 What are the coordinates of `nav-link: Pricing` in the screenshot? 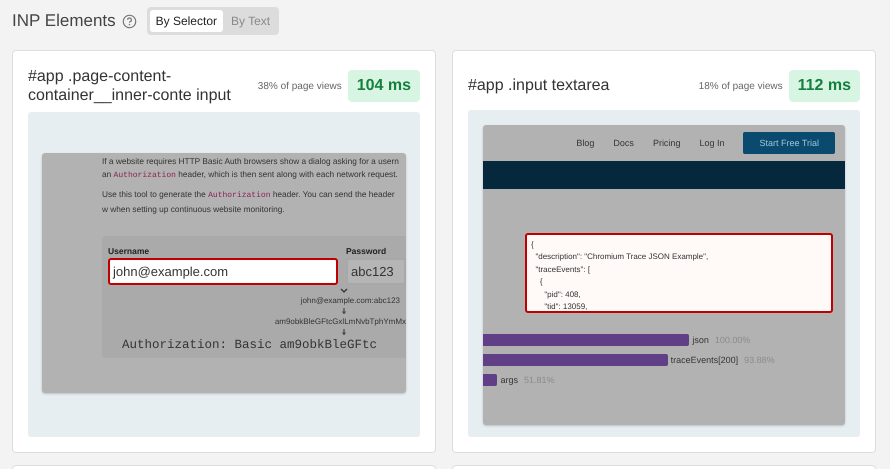 It's located at (666, 143).